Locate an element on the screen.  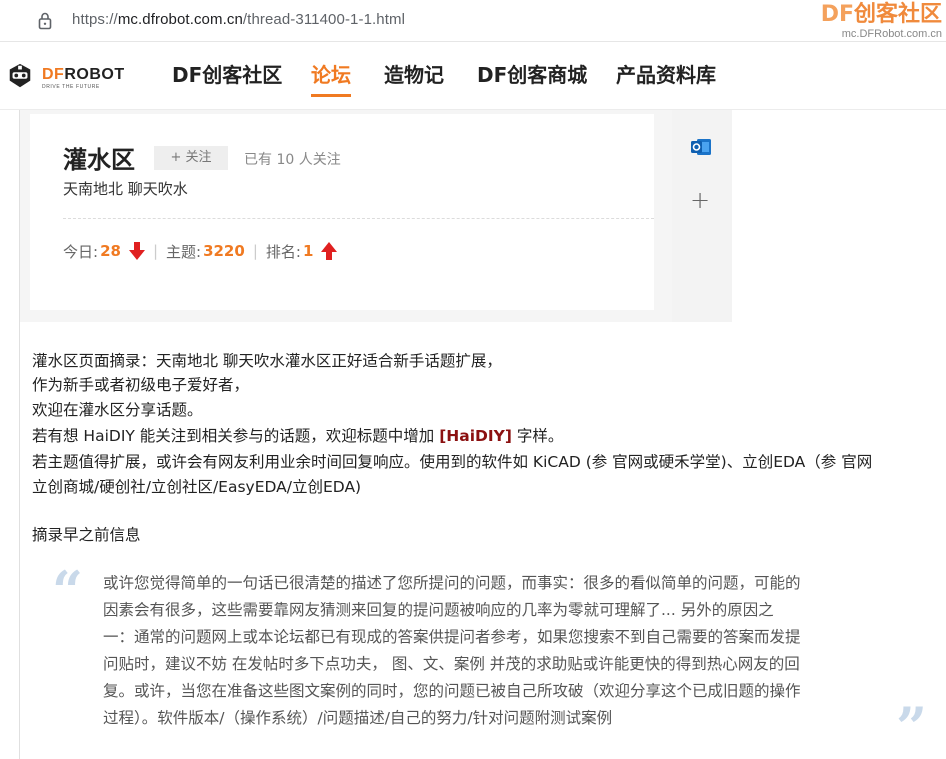
watermark: DF创客社区 mc.DFRobot.com.cn is located at coordinates (881, 21).